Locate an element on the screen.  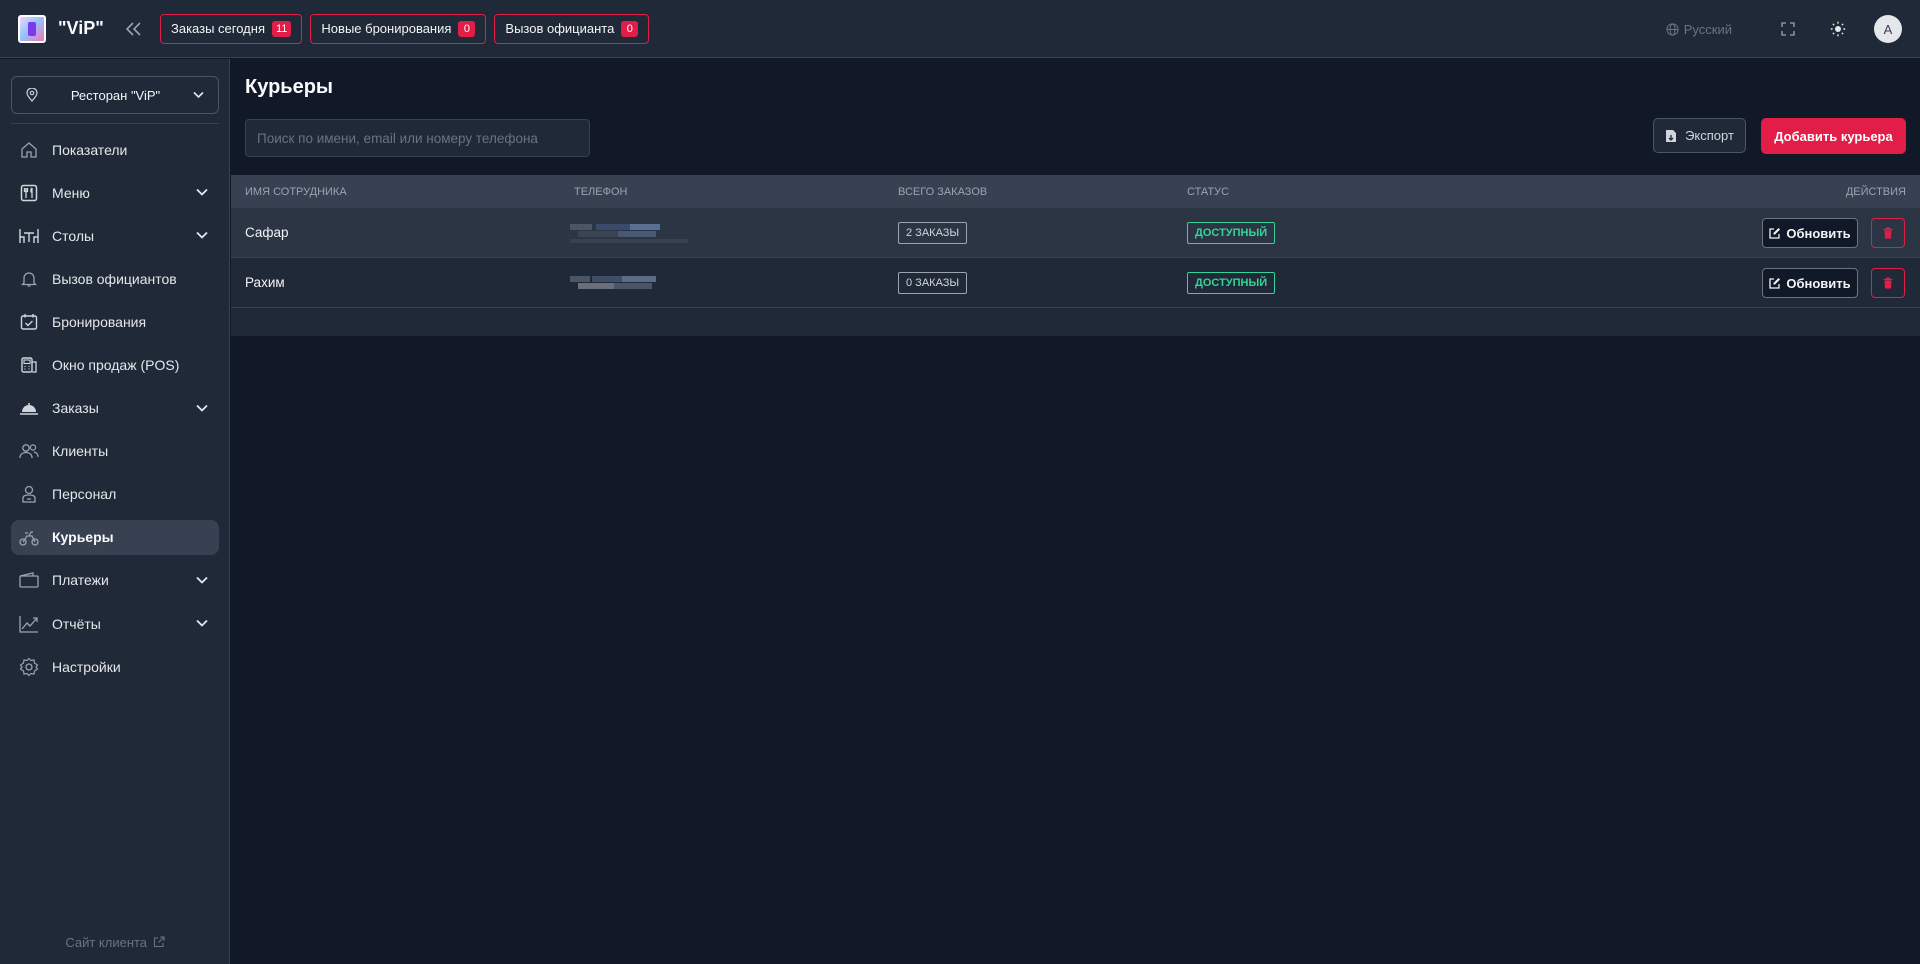
sidebar-item-clients: Клиенты is located at coordinates (115, 451).